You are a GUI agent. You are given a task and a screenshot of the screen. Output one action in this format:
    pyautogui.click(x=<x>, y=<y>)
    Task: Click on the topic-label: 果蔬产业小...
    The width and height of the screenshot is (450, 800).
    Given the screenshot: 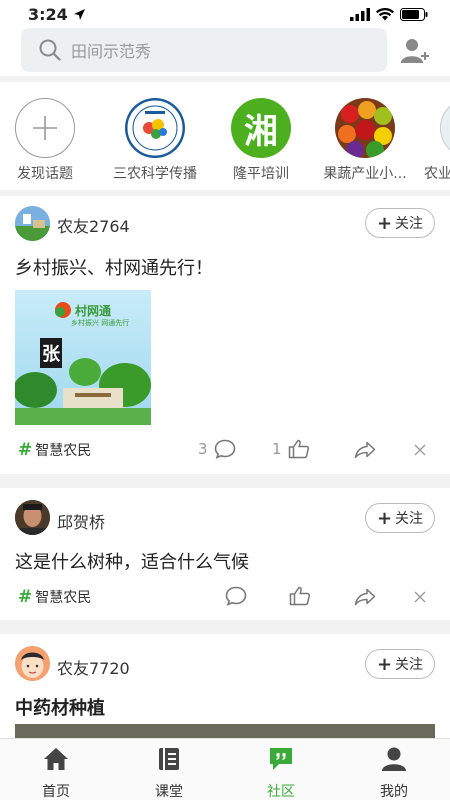 What is the action you would take?
    pyautogui.click(x=365, y=174)
    